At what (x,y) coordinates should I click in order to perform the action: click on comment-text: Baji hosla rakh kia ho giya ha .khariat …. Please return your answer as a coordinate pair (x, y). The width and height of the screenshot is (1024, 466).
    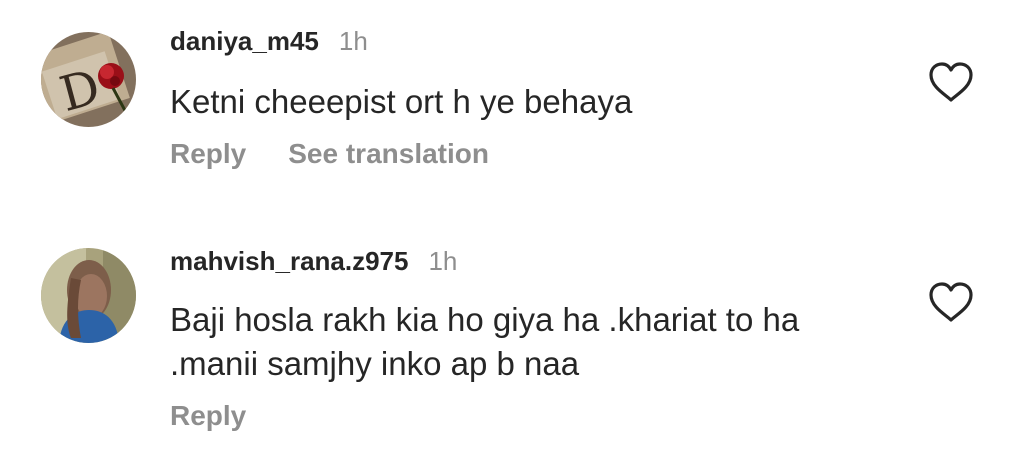
    Looking at the image, I should click on (485, 341).